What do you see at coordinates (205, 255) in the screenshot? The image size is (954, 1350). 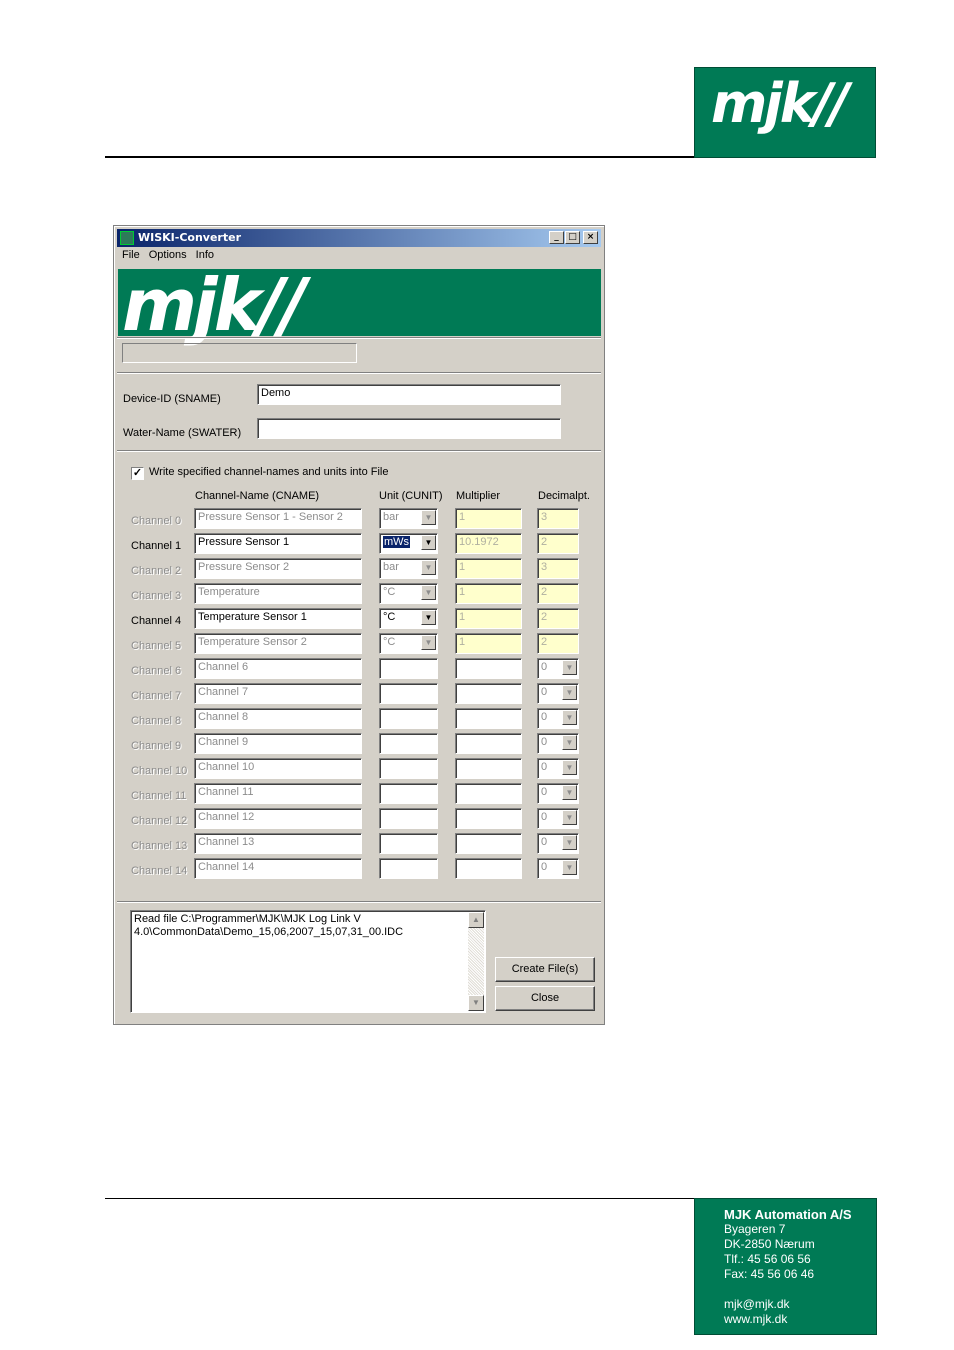 I see `menu-info: Info` at bounding box center [205, 255].